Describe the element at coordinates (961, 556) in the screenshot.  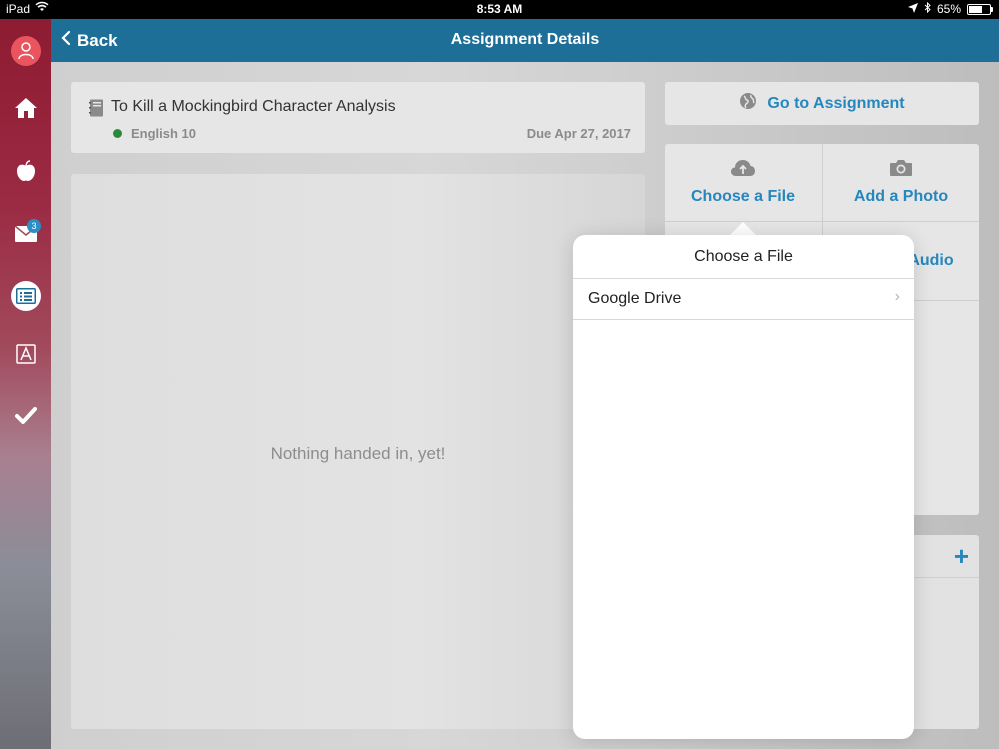
I see `add-comment-button: +` at that location.